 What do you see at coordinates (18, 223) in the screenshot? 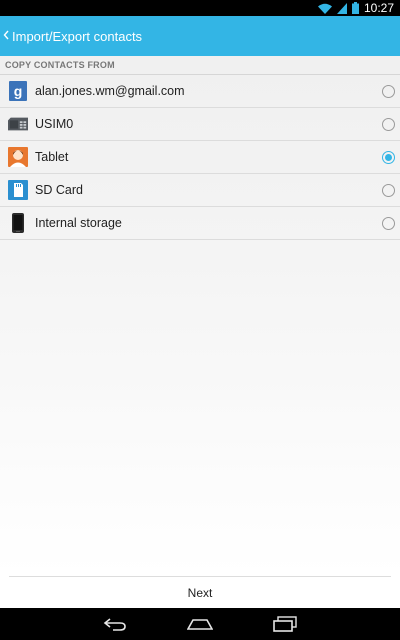
I see `phone-storage-icon` at bounding box center [18, 223].